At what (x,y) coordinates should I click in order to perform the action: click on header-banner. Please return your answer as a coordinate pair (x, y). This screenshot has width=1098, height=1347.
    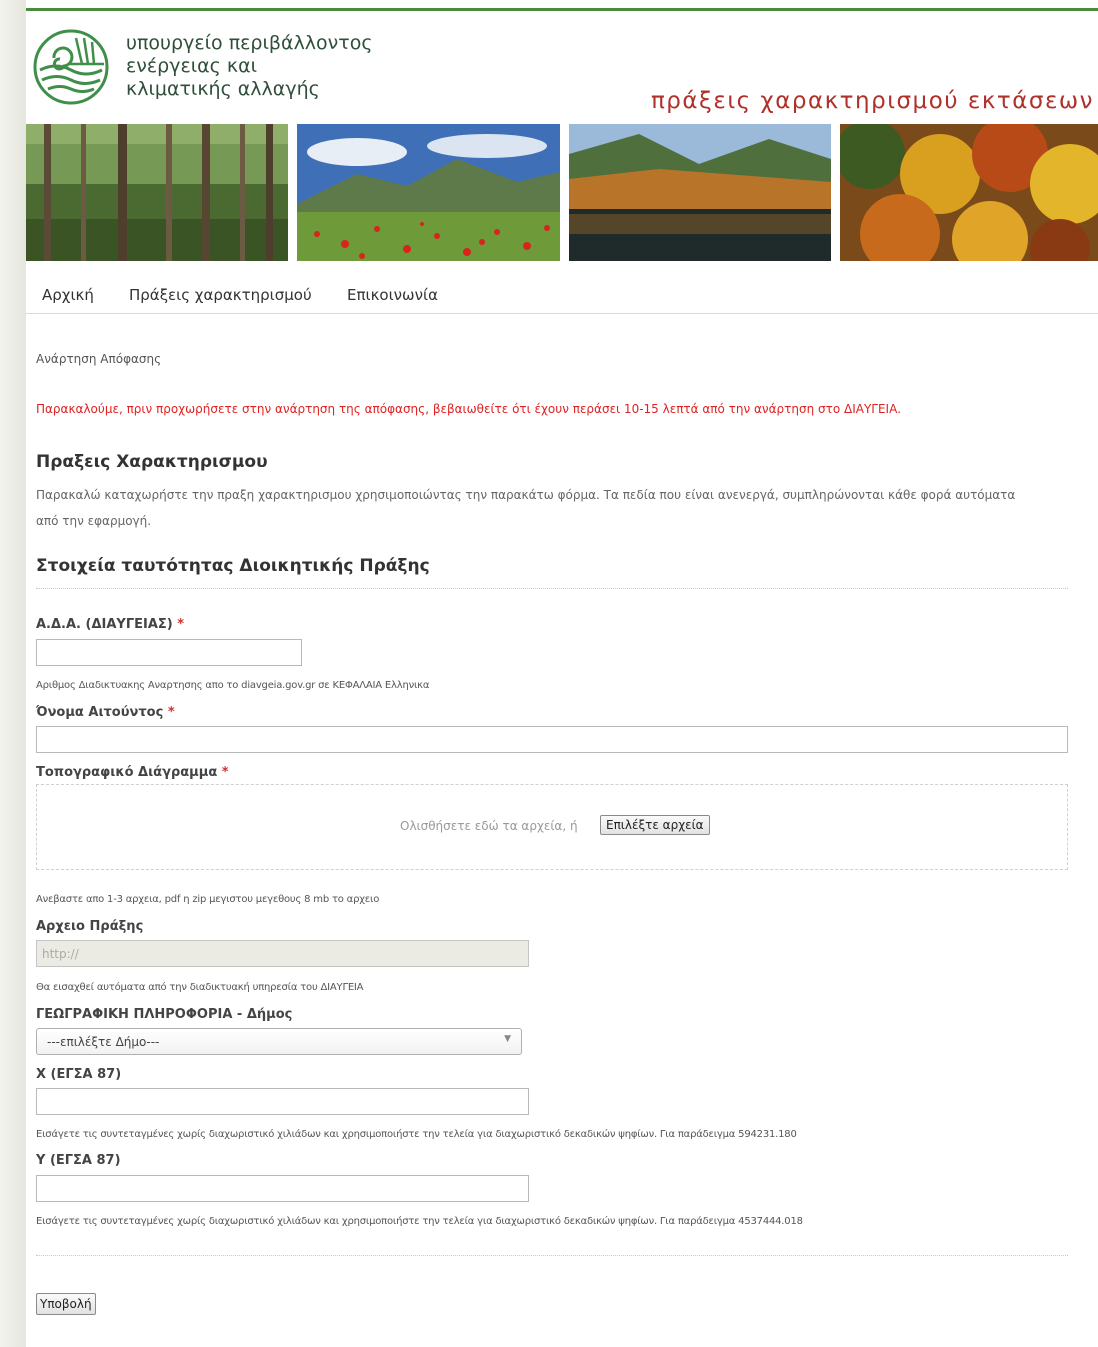
    Looking at the image, I should click on (562, 192).